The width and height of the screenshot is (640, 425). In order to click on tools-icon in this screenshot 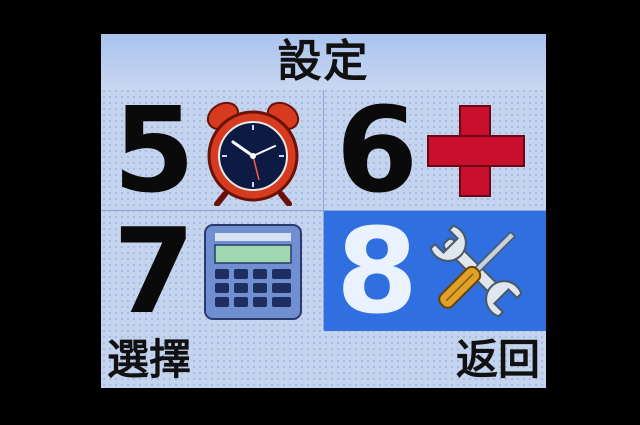, I will do `click(476, 271)`.